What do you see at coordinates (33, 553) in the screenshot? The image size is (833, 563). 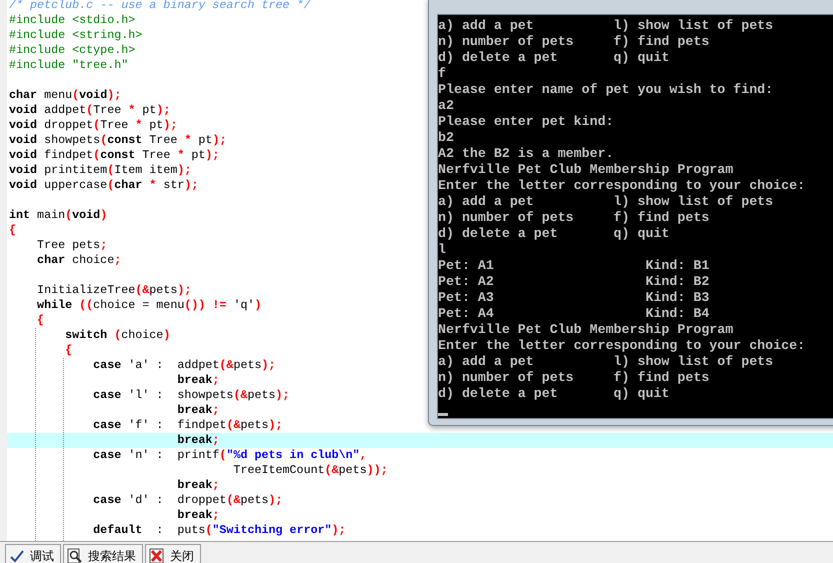 I see `panel-tab: 调试` at bounding box center [33, 553].